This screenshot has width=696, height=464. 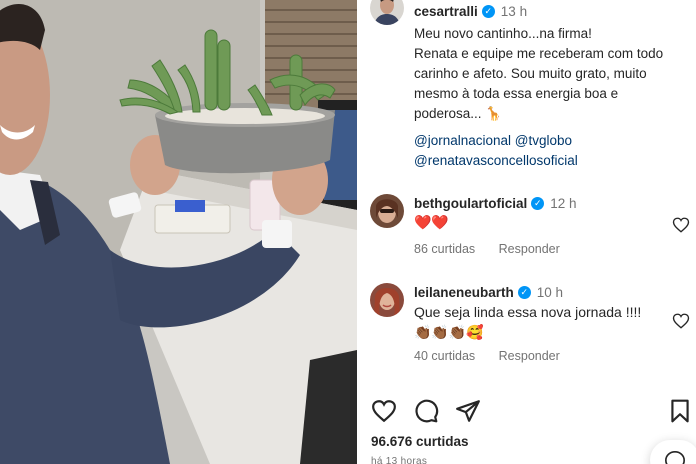 I want to click on comment-header: leilaneneubarth ✓ 10 h, so click(x=488, y=292).